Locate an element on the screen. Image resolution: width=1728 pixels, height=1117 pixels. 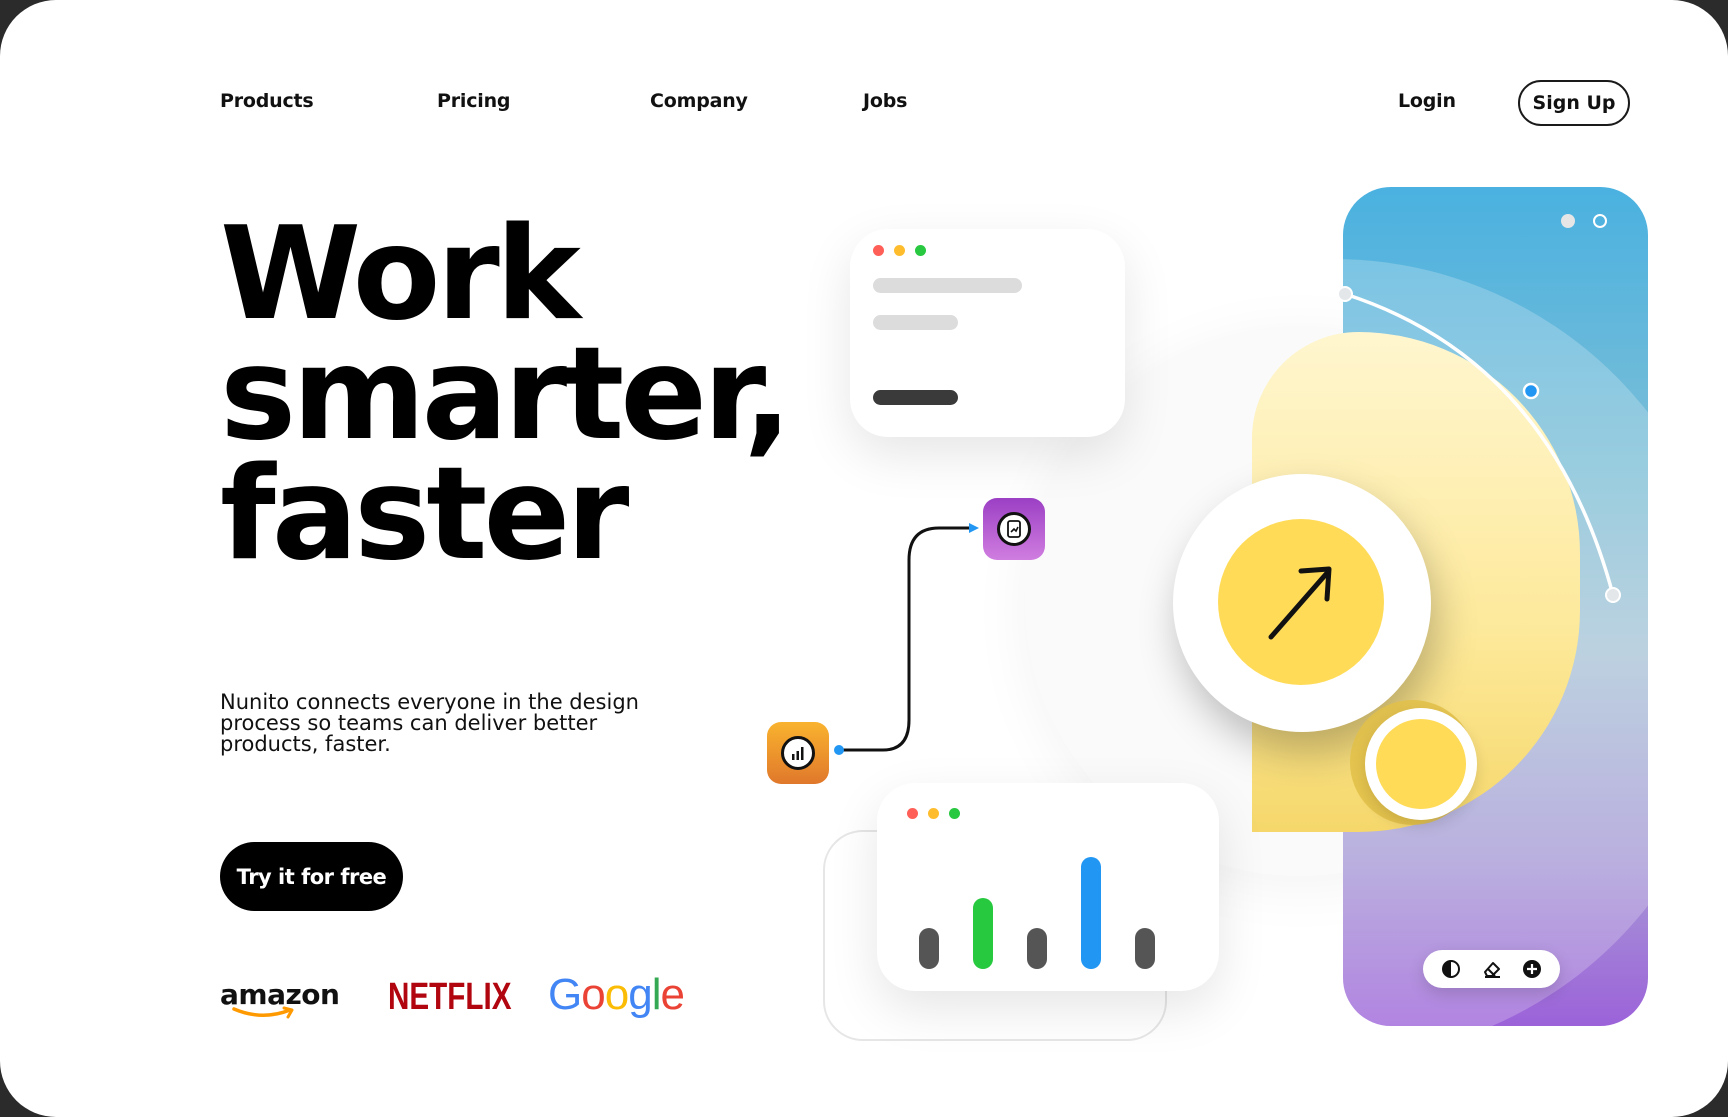
connector-line is located at coordinates (906, 639).